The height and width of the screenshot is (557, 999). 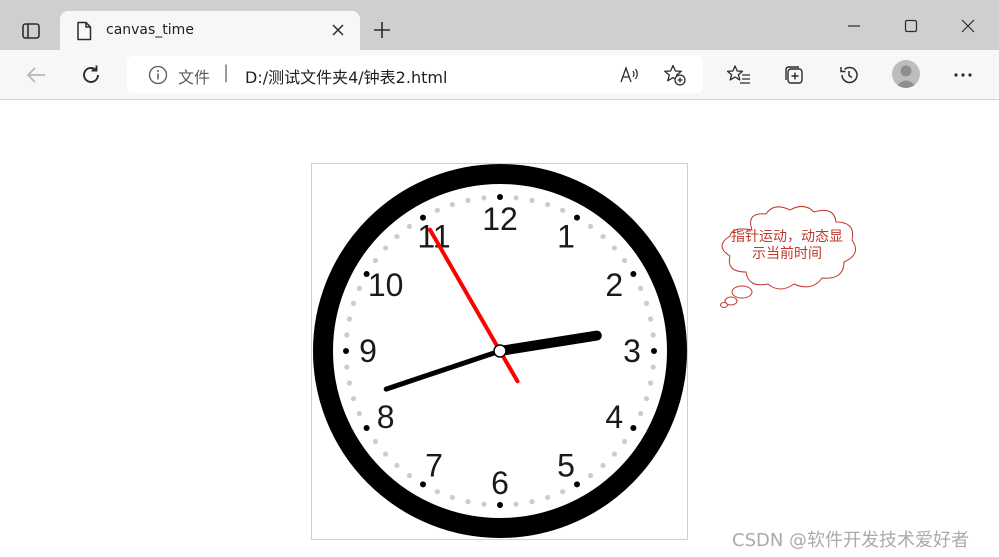 What do you see at coordinates (346, 76) in the screenshot?
I see `url-text: D:/测试文件夹4/钟表2.html` at bounding box center [346, 76].